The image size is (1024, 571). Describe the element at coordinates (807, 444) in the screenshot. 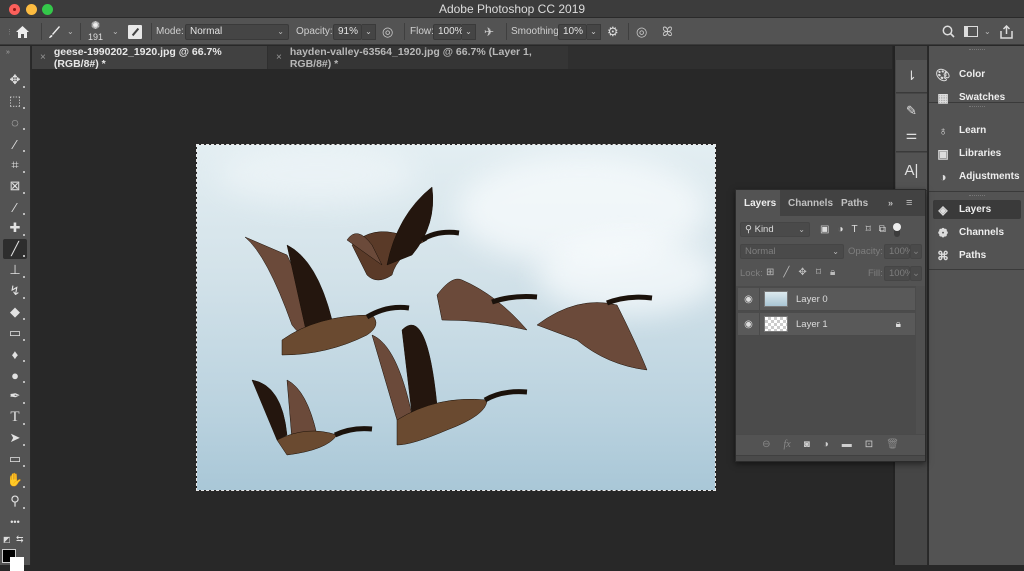

I see `add-mask-icon: ◙` at that location.